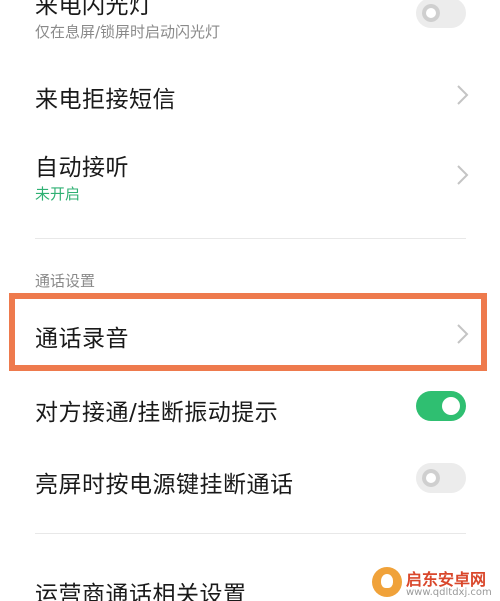  Describe the element at coordinates (157, 413) in the screenshot. I see `setting-title: 对方接通/挂断振动提示` at that location.